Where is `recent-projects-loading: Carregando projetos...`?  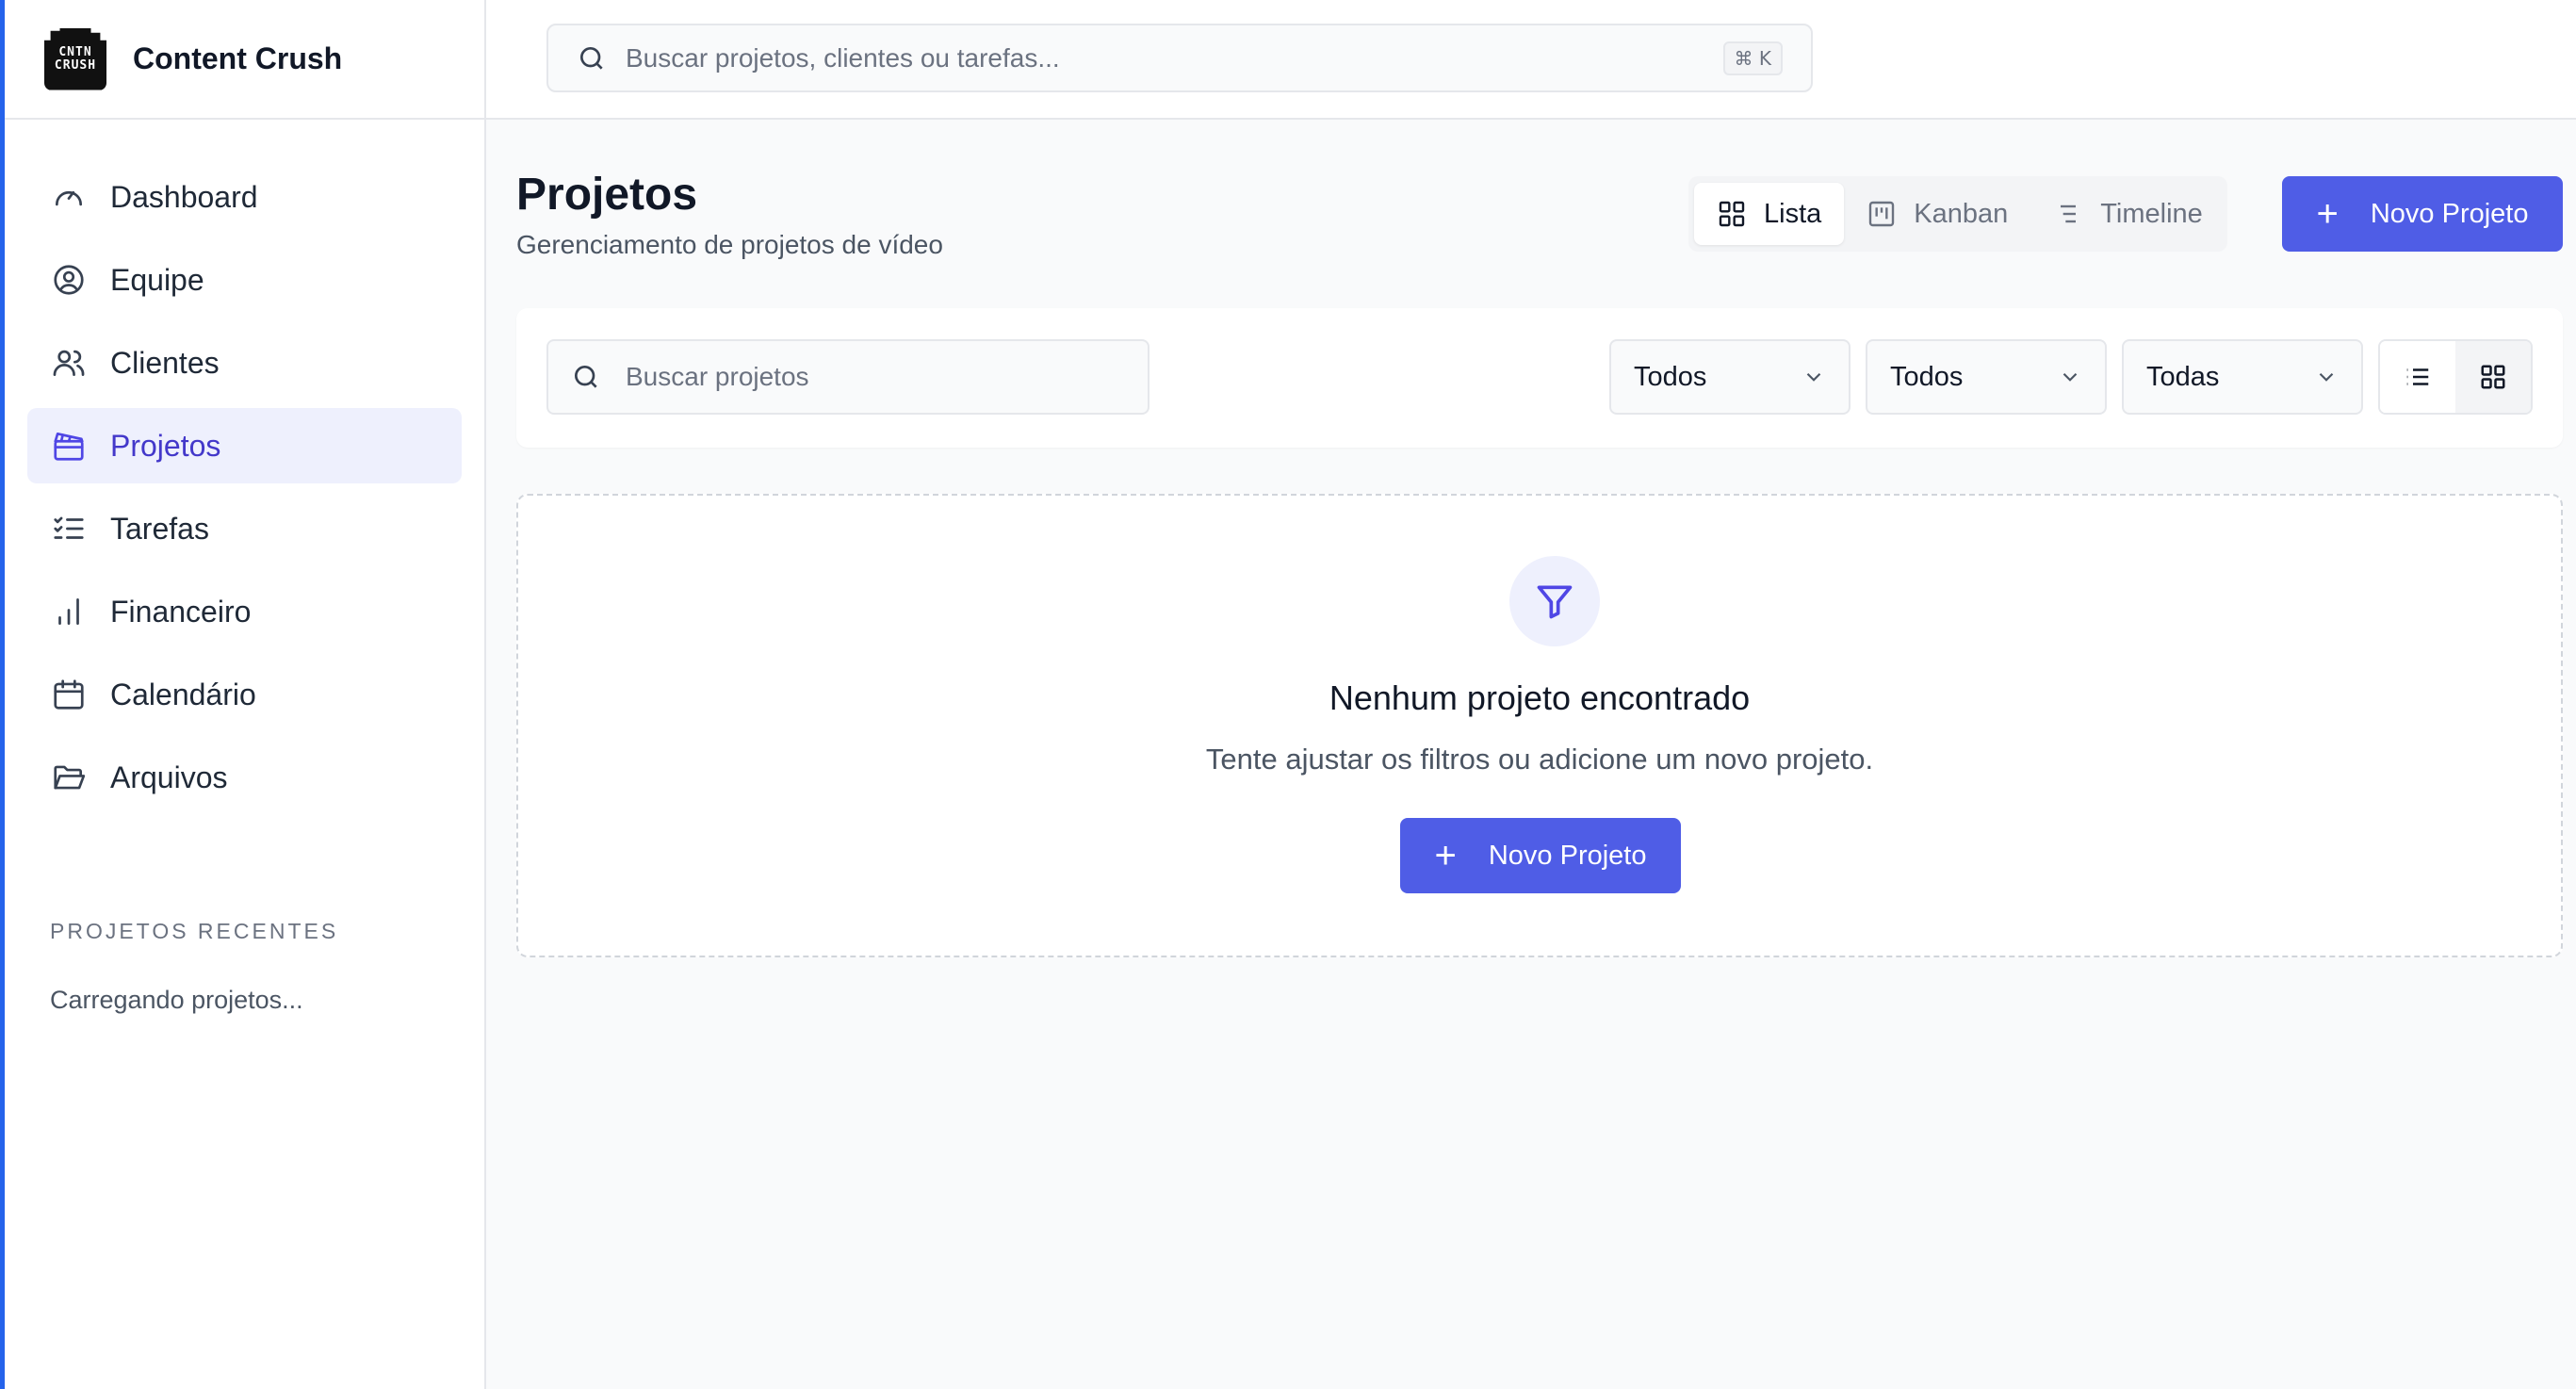 recent-projects-loading: Carregando projetos... is located at coordinates (176, 1000).